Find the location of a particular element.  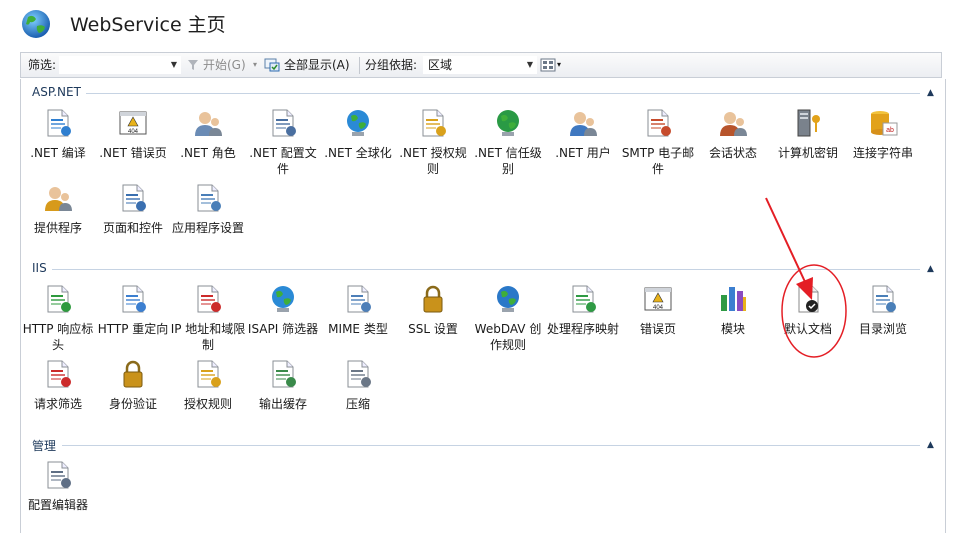

feature-label: SSL 设置 is located at coordinates (433, 329).